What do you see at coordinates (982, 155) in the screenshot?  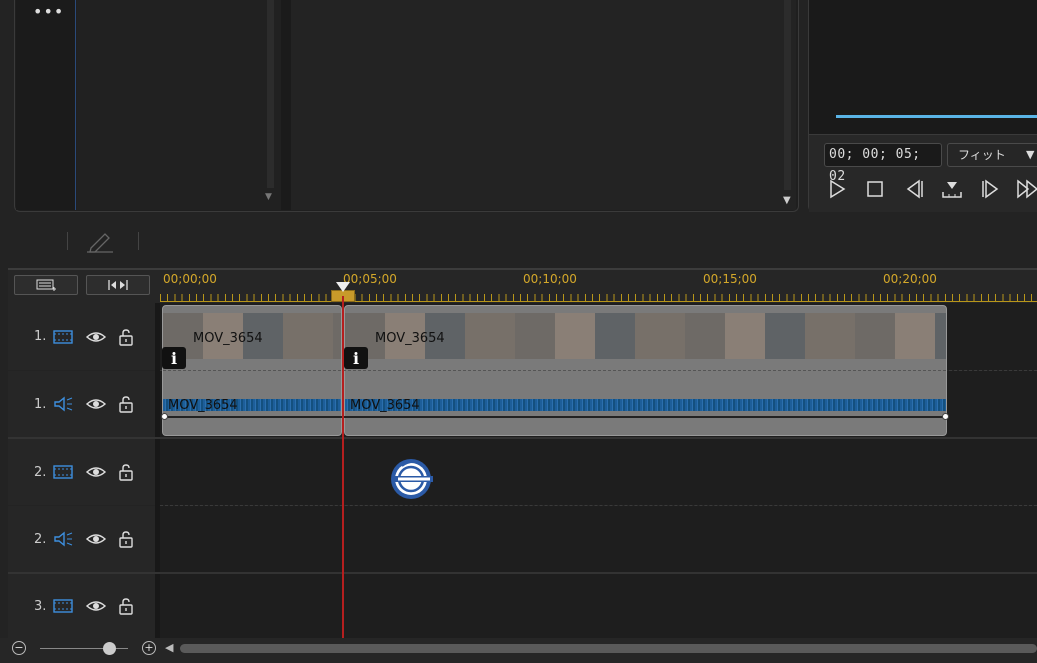 I see `fit-label: フィット` at bounding box center [982, 155].